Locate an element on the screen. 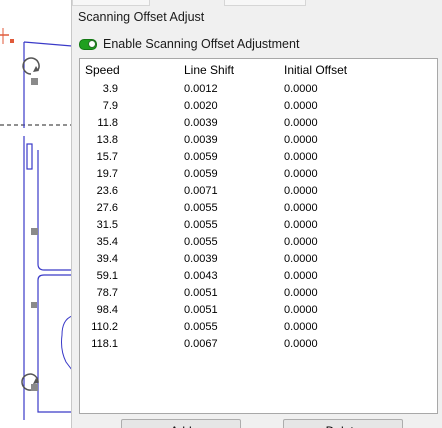 The width and height of the screenshot is (442, 428). table-row: 78.7 0.0051 0.0000 is located at coordinates (258, 294).